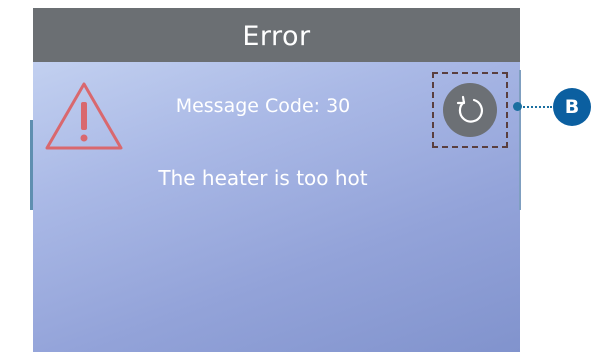 Image resolution: width=602 pixels, height=352 pixels. I want to click on refresh-icon, so click(469, 109).